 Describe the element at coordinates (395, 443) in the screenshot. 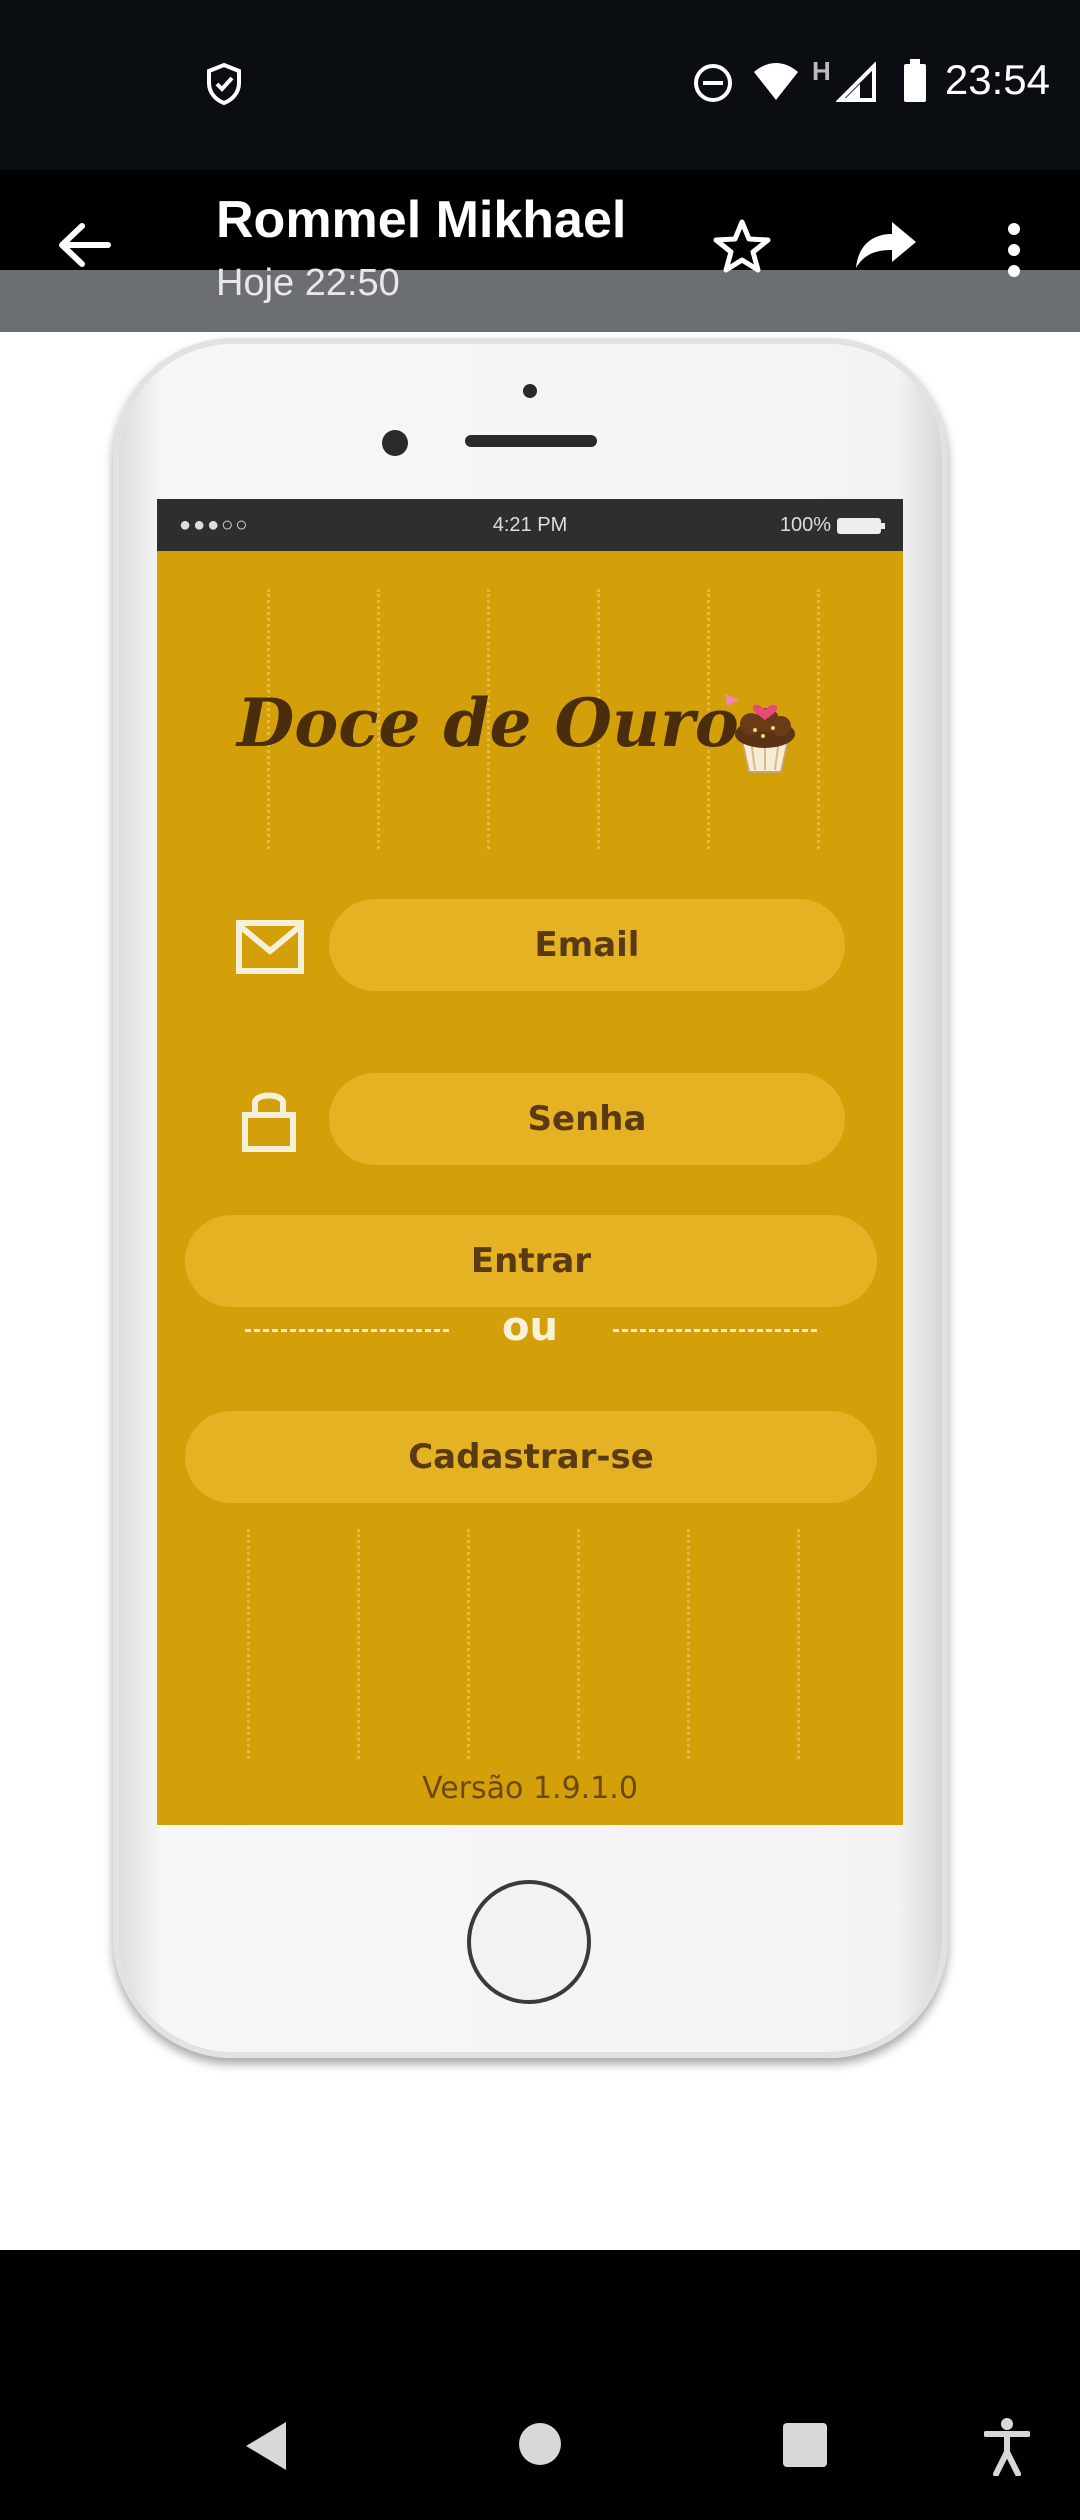

I see `phone-camera` at that location.